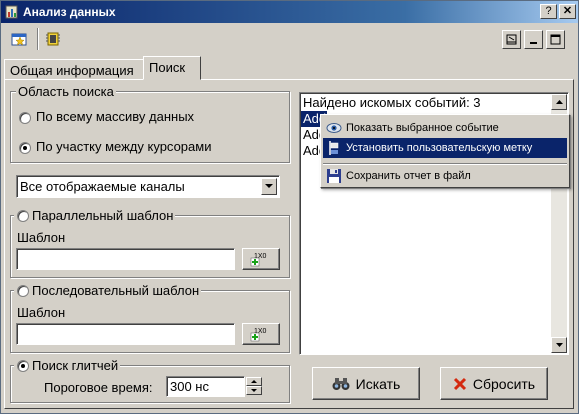  What do you see at coordinates (289, 39) in the screenshot?
I see `toolbar` at bounding box center [289, 39].